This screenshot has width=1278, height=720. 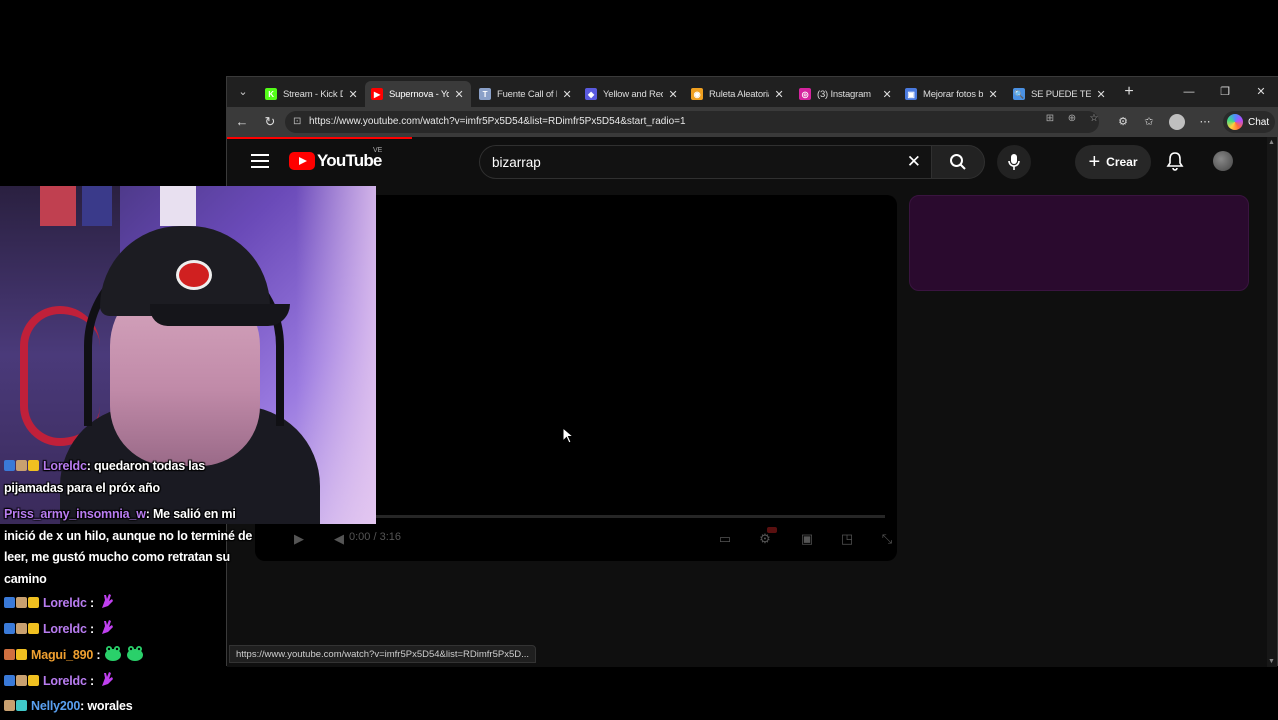 I want to click on chat-label: Chat, so click(x=1259, y=122).